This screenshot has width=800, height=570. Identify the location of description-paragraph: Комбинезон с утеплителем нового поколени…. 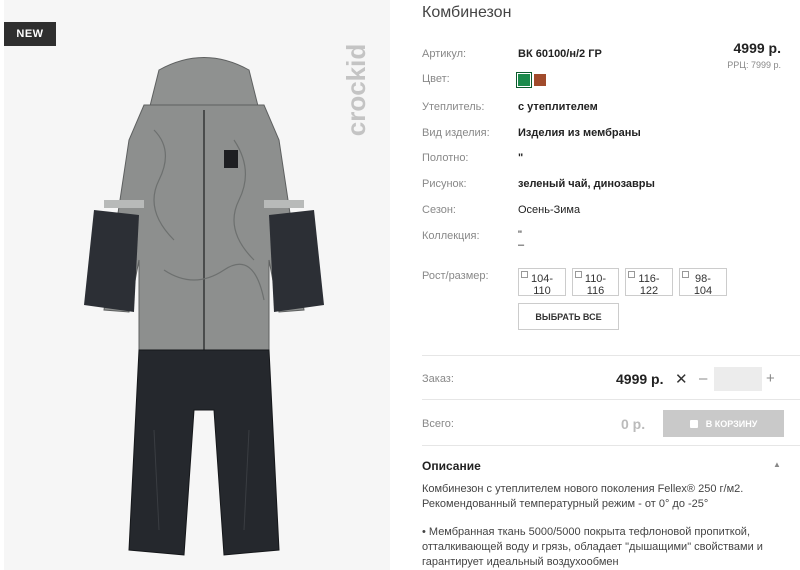
(583, 496).